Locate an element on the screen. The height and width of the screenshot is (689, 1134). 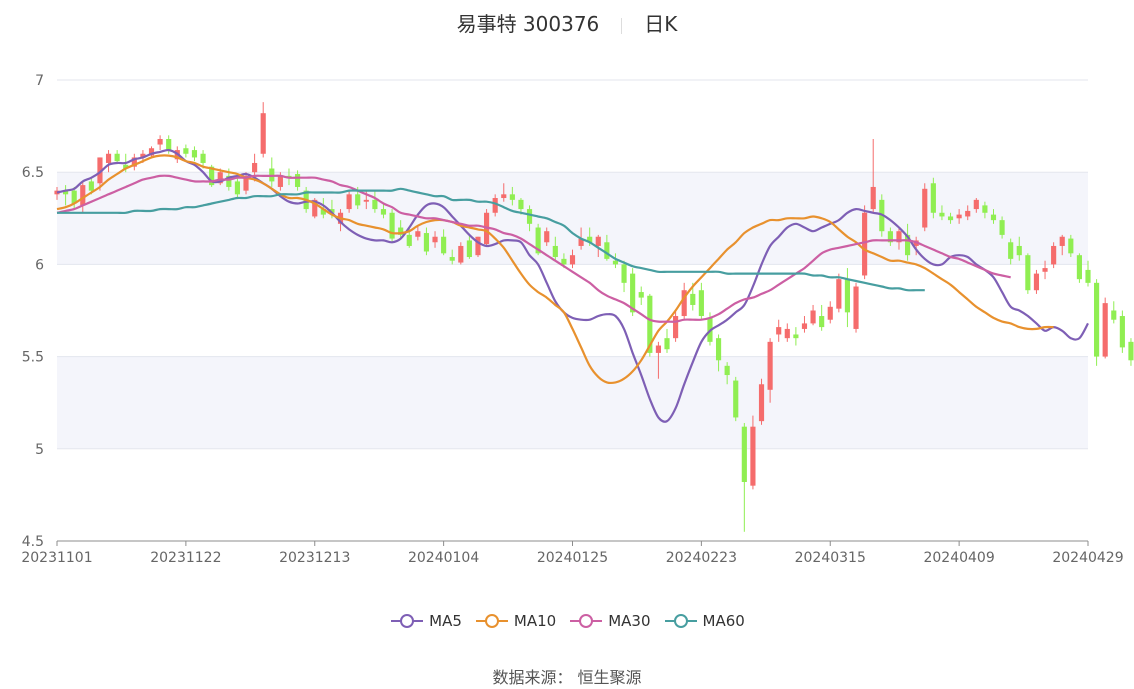
legend-item-ma5: MA5 is located at coordinates (425, 621).